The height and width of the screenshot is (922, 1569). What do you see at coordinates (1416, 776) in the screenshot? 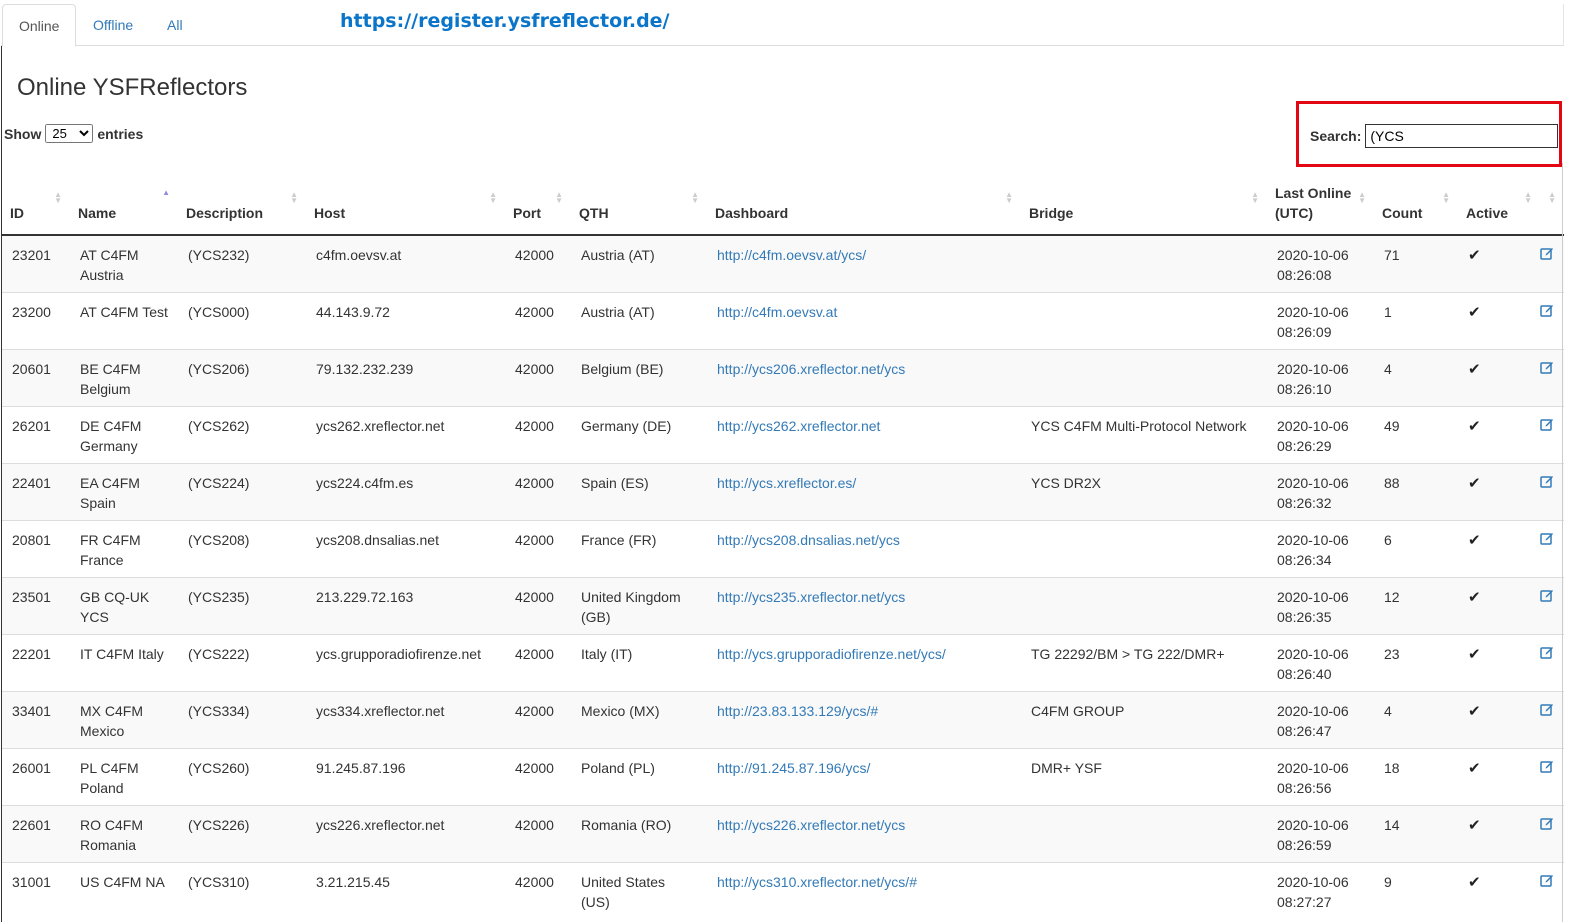
I see `cell-count: 18` at bounding box center [1416, 776].